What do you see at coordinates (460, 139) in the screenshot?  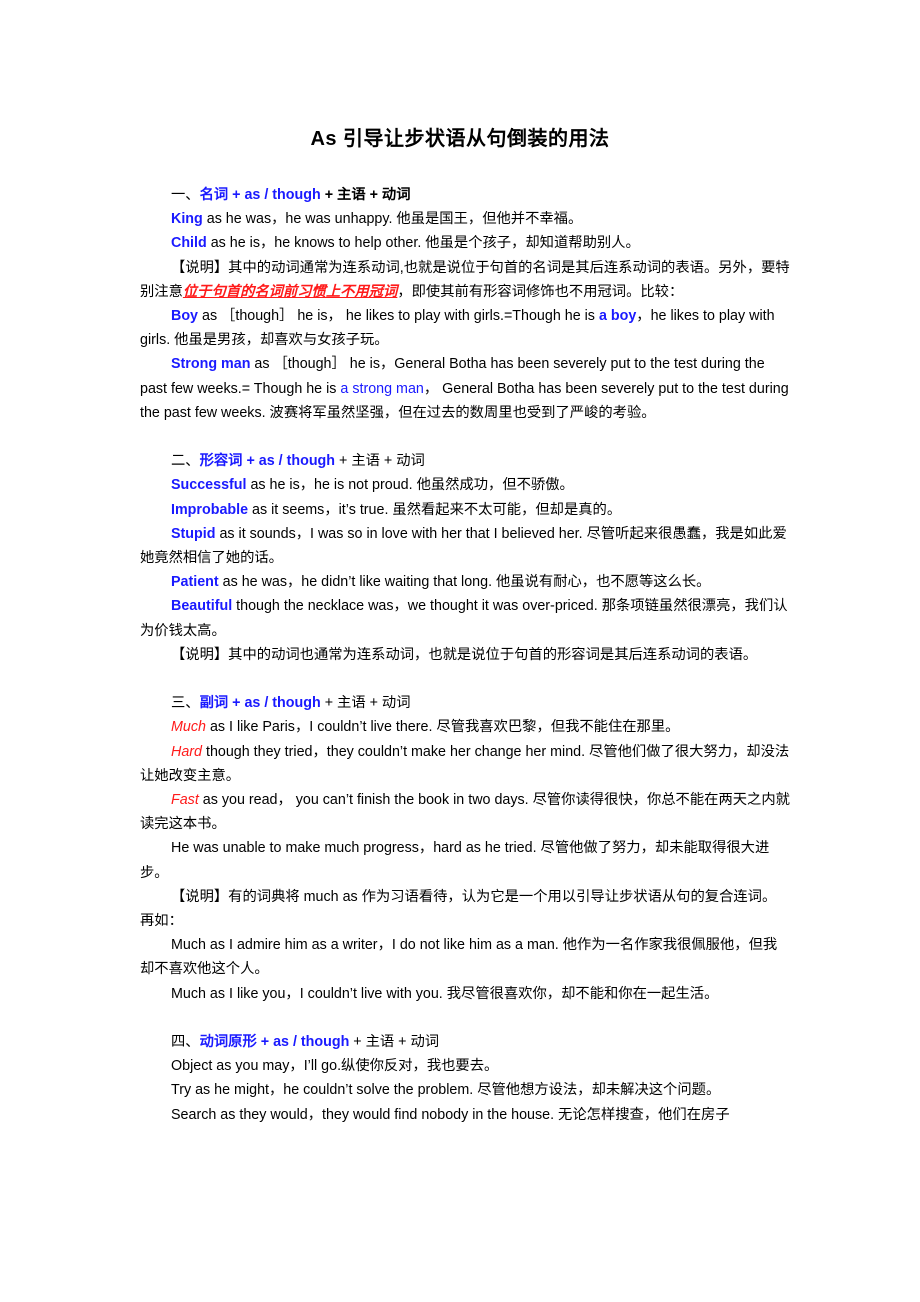 I see `document-title: As 引导让步状语从句倒装的用法` at bounding box center [460, 139].